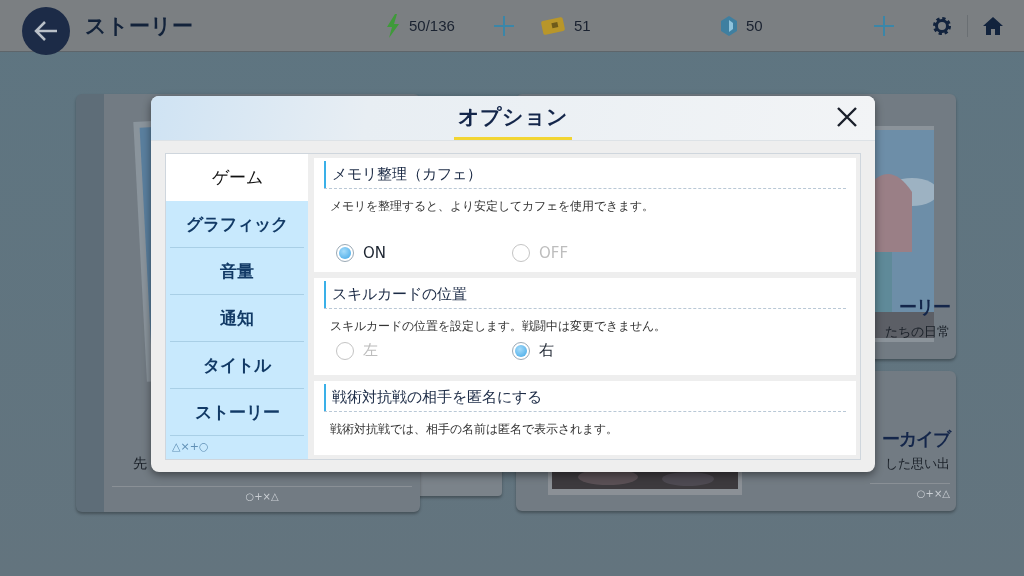  What do you see at coordinates (916, 439) in the screenshot?
I see `card-title: ーカイブ` at bounding box center [916, 439].